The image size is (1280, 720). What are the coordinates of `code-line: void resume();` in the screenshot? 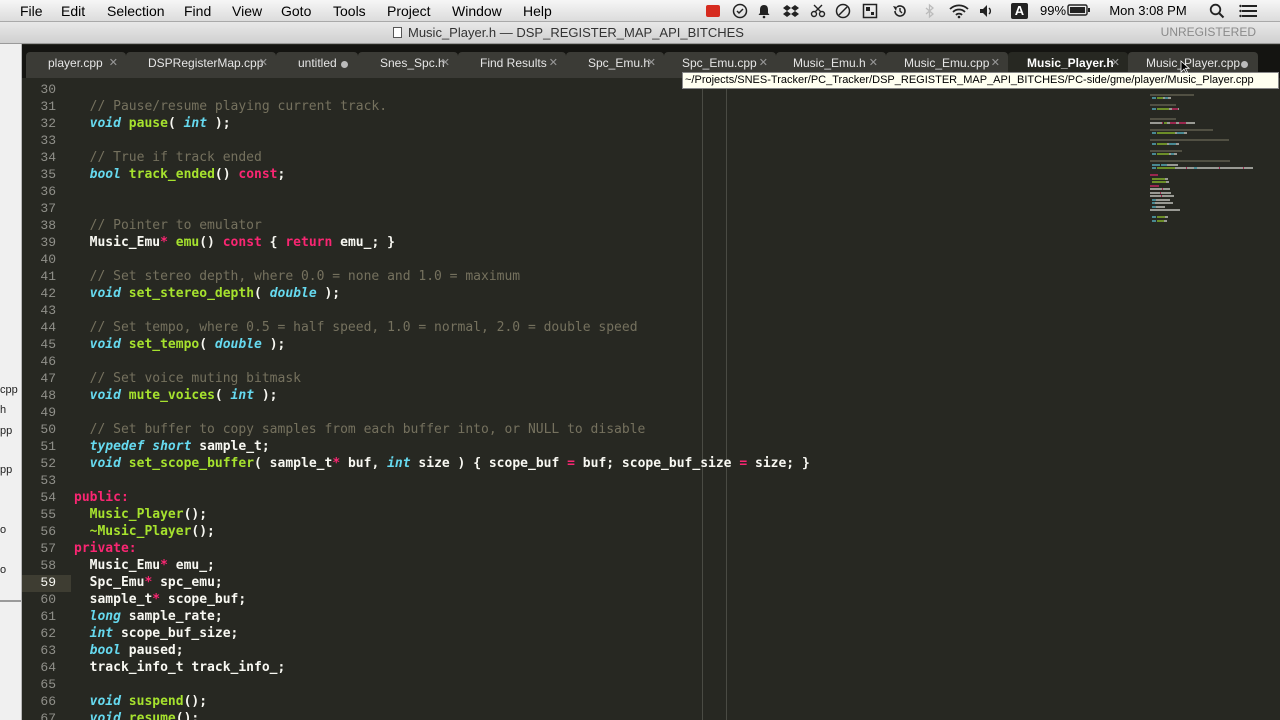 It's located at (137, 715).